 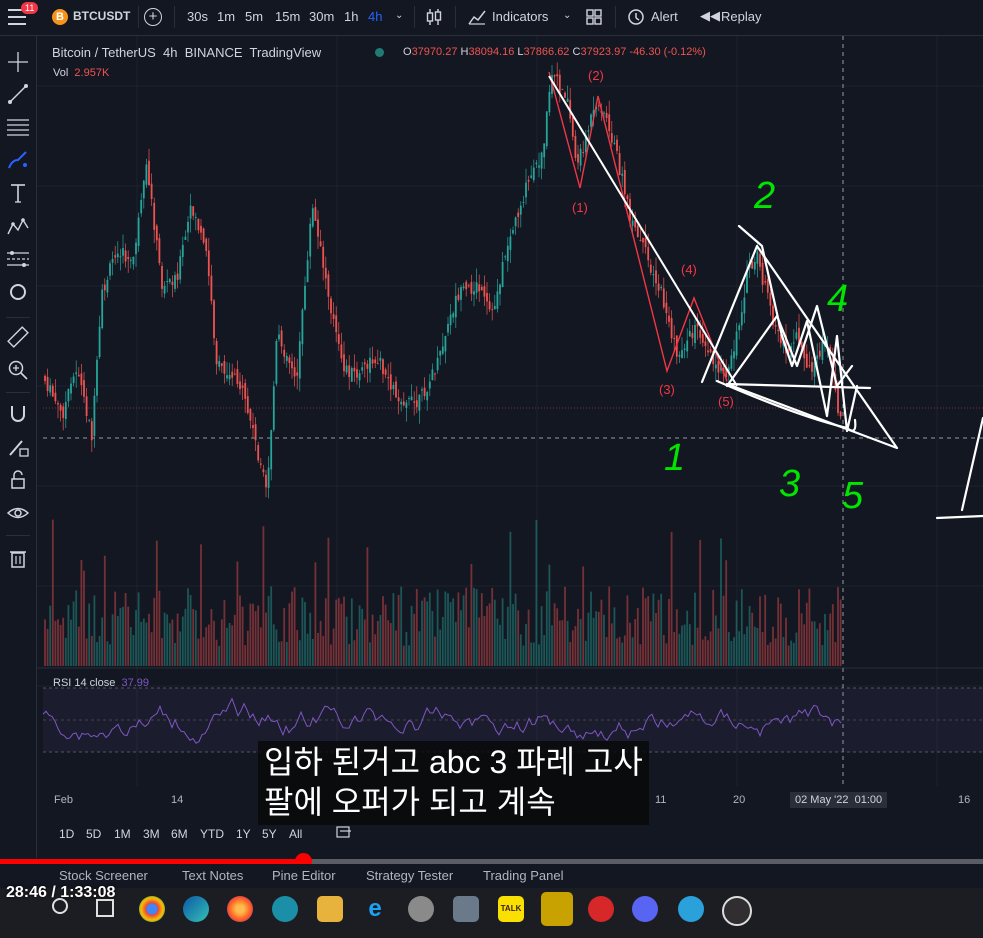 What do you see at coordinates (434, 17) in the screenshot?
I see `candles-icon` at bounding box center [434, 17].